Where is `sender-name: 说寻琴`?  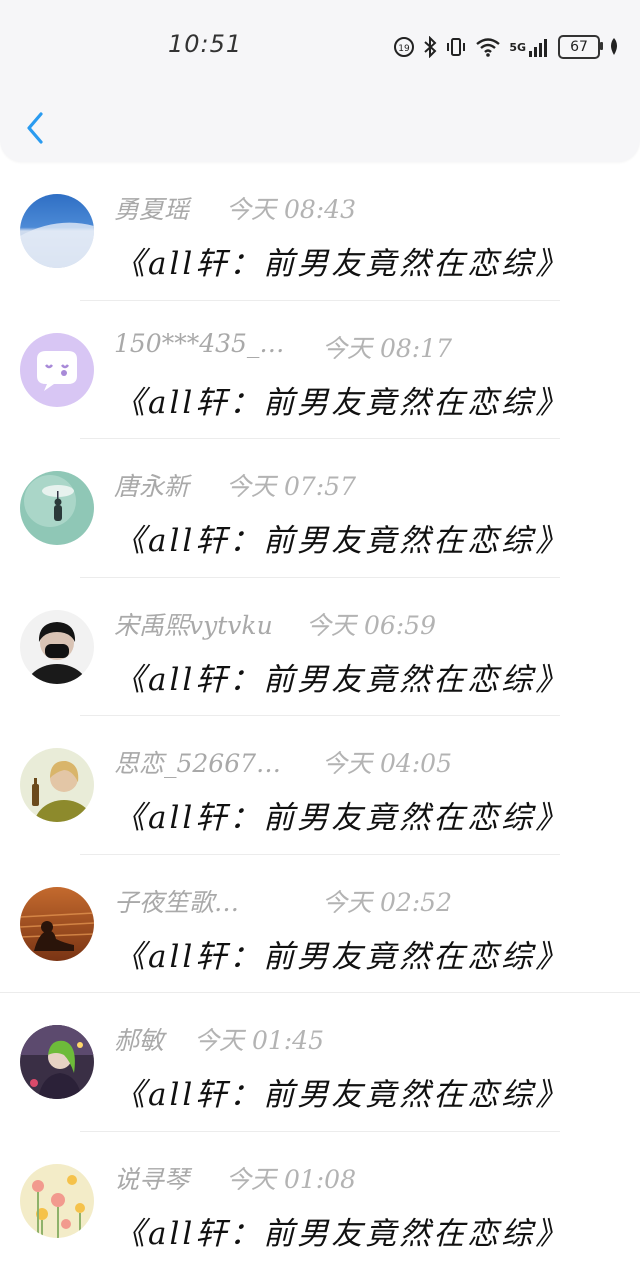
sender-name: 说寻琴 is located at coordinates (152, 1179).